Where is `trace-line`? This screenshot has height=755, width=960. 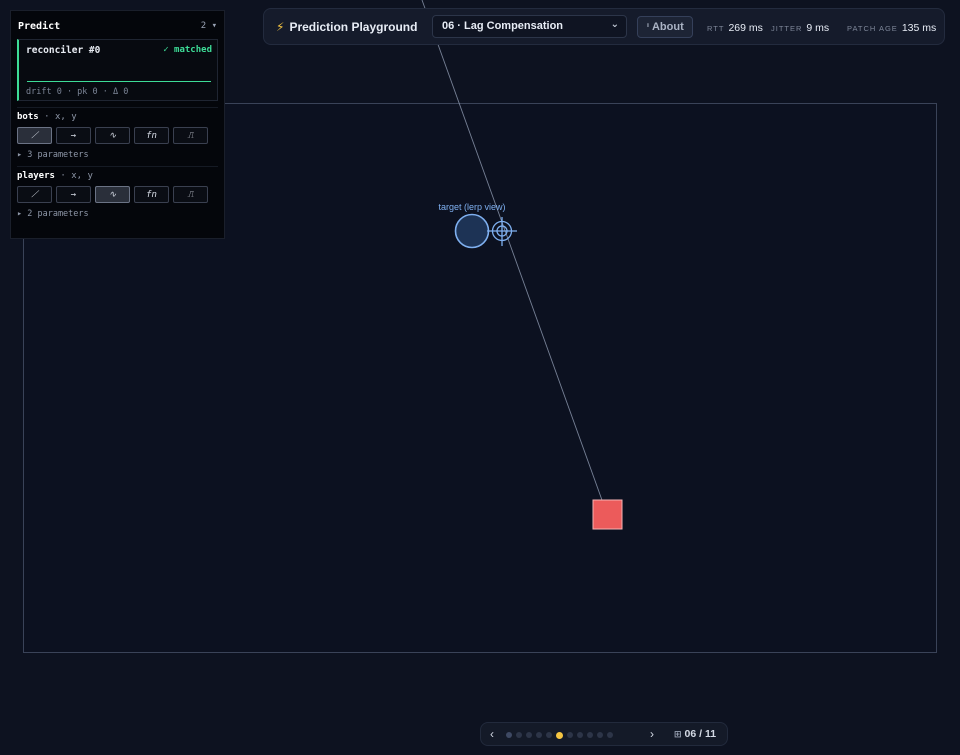 trace-line is located at coordinates (514, 257).